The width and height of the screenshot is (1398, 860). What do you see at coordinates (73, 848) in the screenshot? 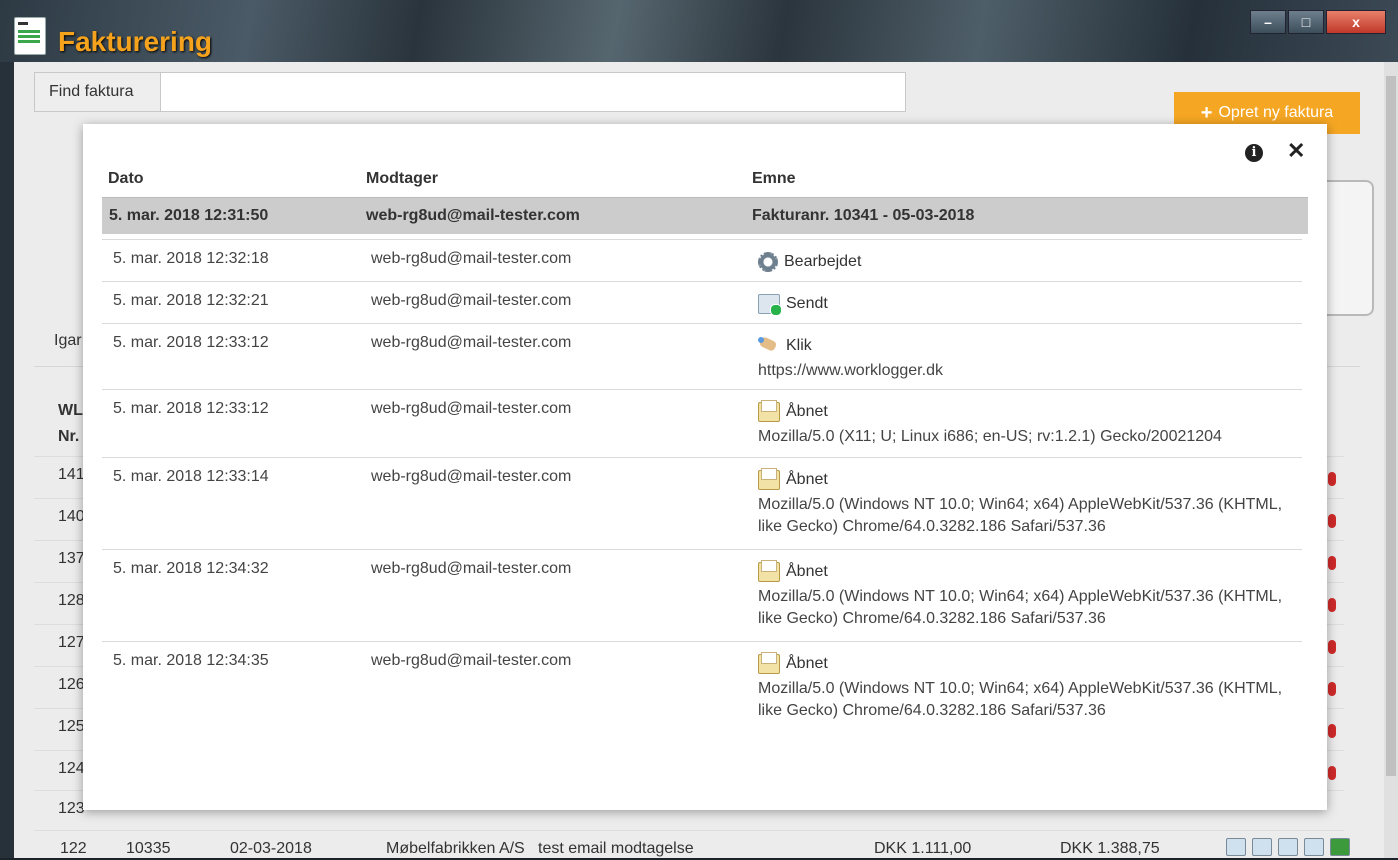
I see `wl-nr: 122` at bounding box center [73, 848].